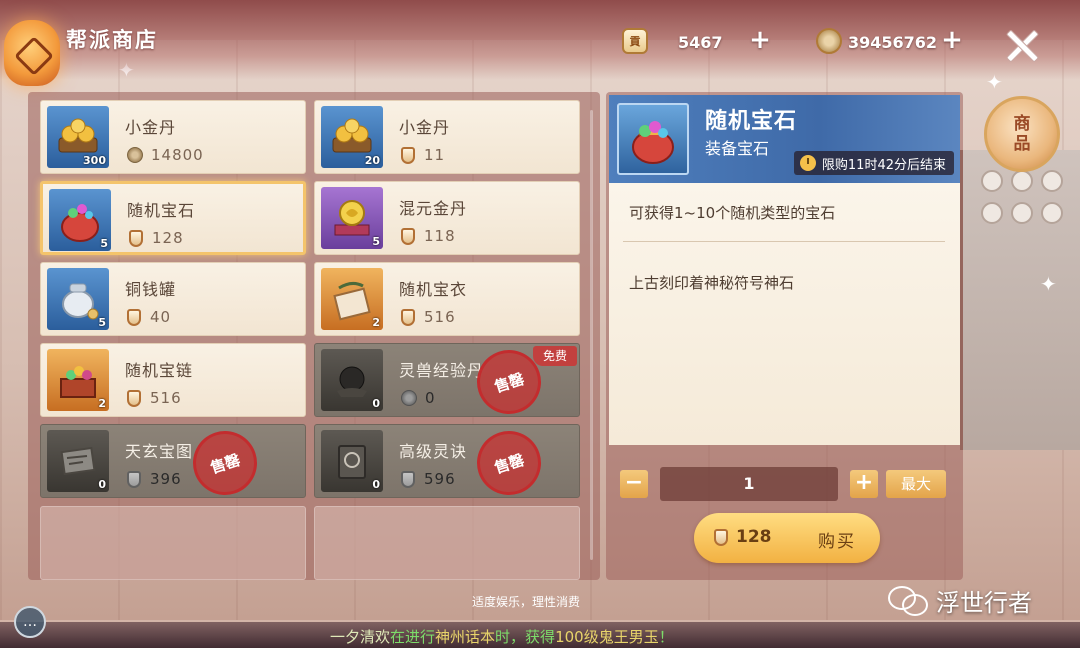  Describe the element at coordinates (883, 165) in the screenshot. I see `timer-text: 限购11时42分后结束` at that location.